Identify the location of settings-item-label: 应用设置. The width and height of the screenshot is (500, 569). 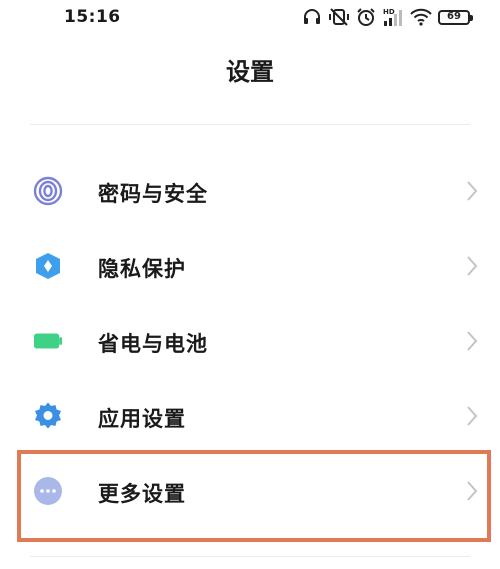
(142, 419).